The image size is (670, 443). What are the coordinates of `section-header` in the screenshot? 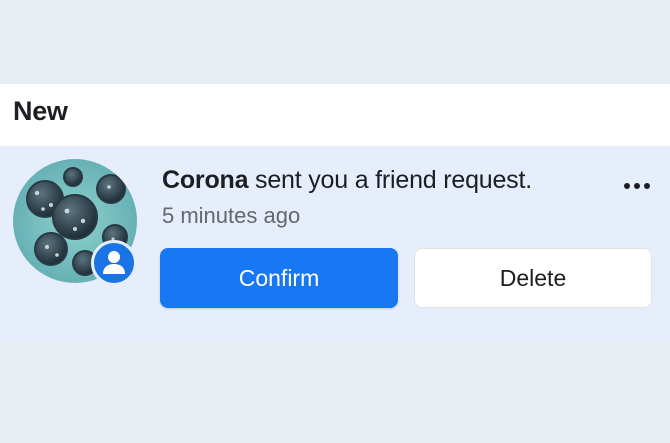 It's located at (335, 115).